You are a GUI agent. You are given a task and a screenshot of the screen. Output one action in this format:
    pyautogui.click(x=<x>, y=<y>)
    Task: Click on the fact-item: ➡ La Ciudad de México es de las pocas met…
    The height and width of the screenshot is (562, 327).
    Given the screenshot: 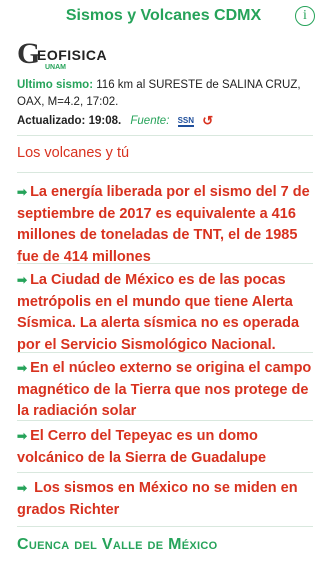 What is the action you would take?
    pyautogui.click(x=167, y=313)
    